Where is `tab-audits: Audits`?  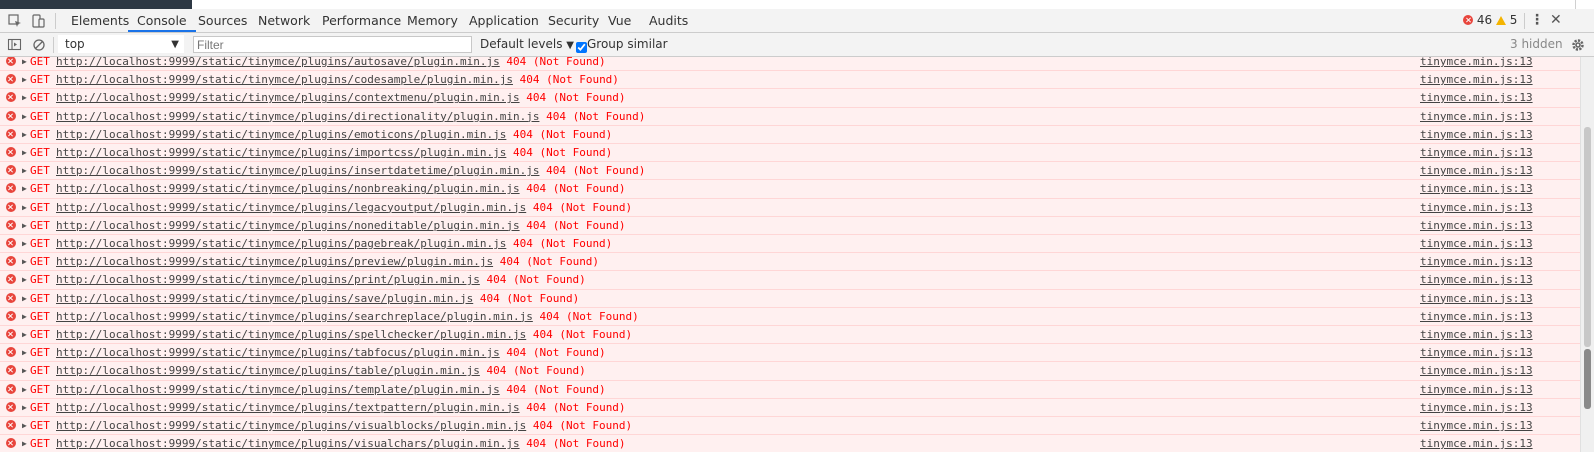 tab-audits: Audits is located at coordinates (668, 20).